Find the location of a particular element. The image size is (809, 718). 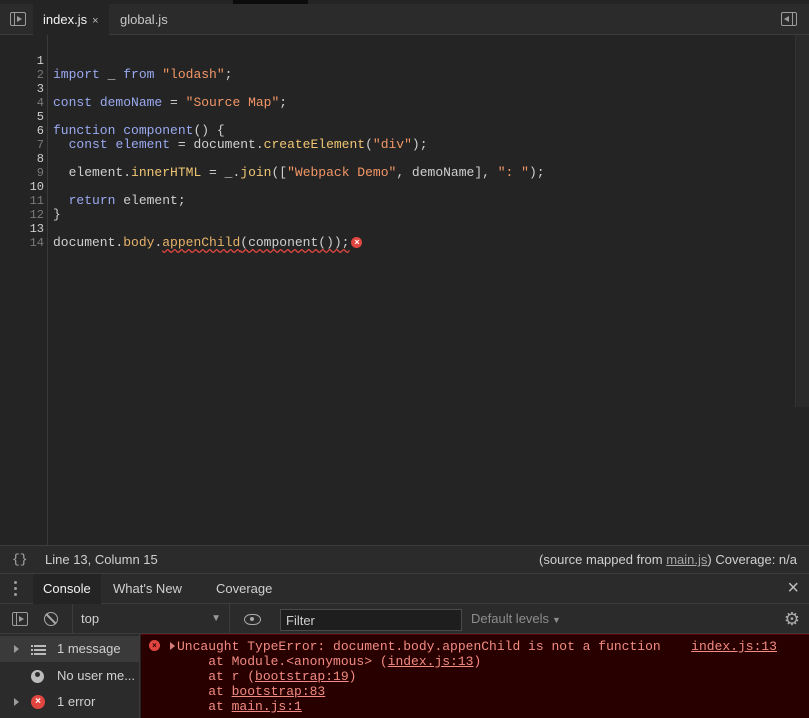

stack-frame: at r (bootstrap:19) is located at coordinates (267, 676).